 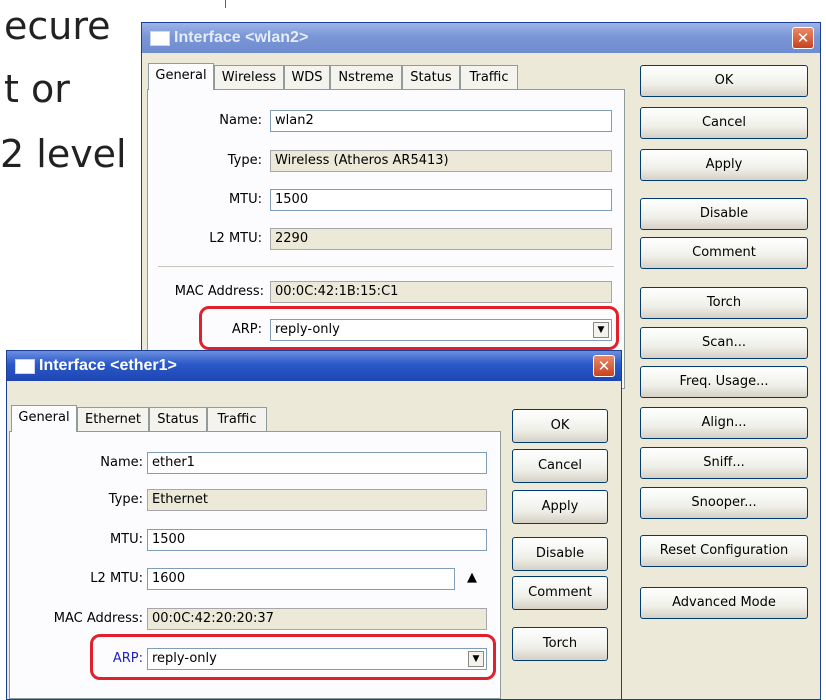 I want to click on type-field: Ethernet, so click(x=317, y=500).